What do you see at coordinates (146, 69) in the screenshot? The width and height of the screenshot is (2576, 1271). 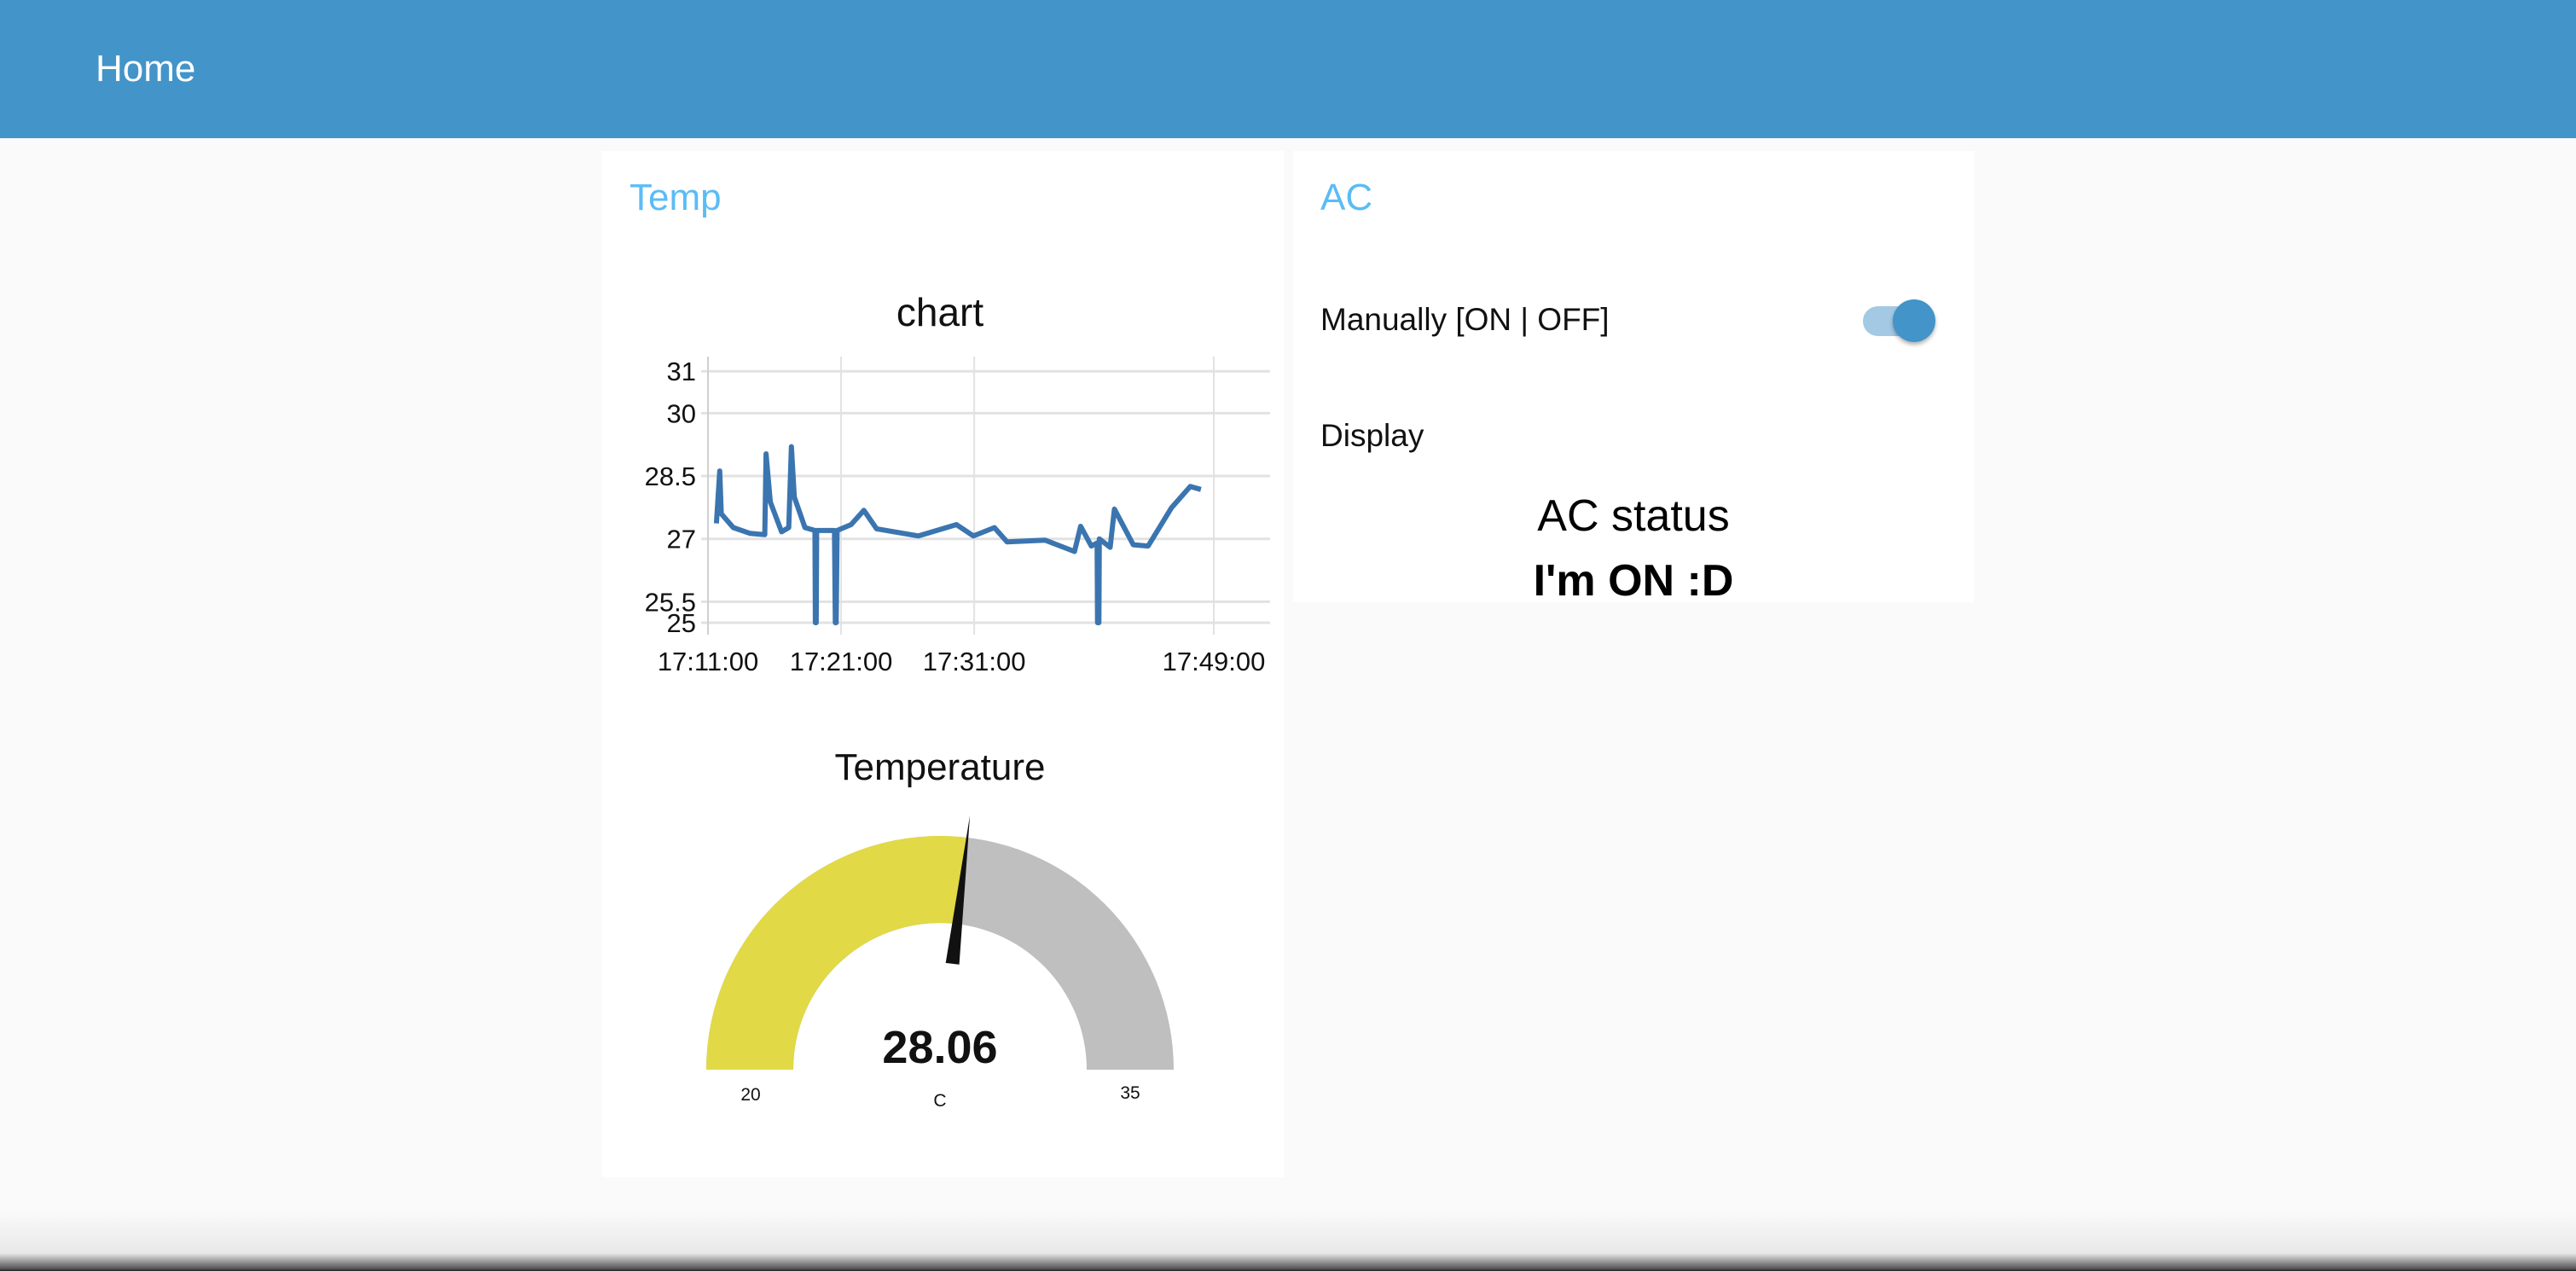 I see `page-title: Home` at bounding box center [146, 69].